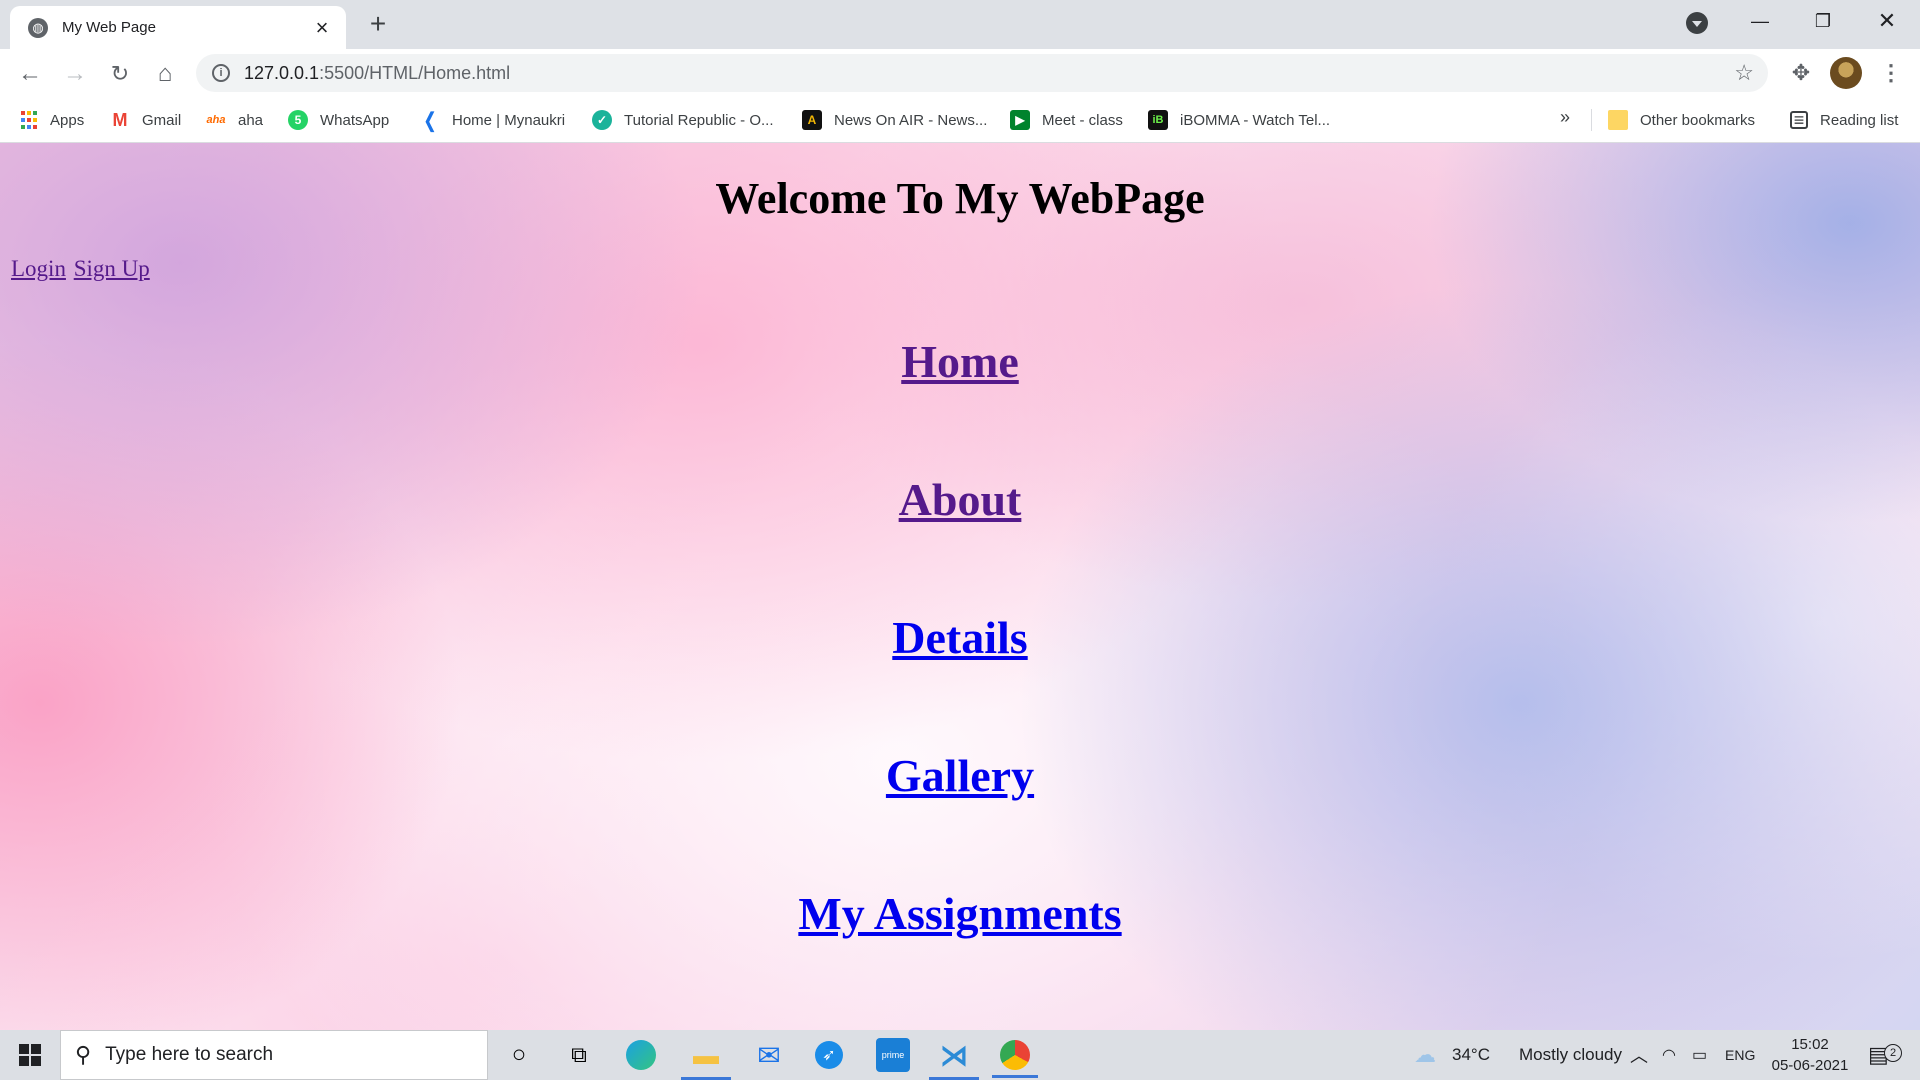 The image size is (1920, 1080). Describe the element at coordinates (1425, 1055) in the screenshot. I see `weather-cloud-icon: ☁` at that location.